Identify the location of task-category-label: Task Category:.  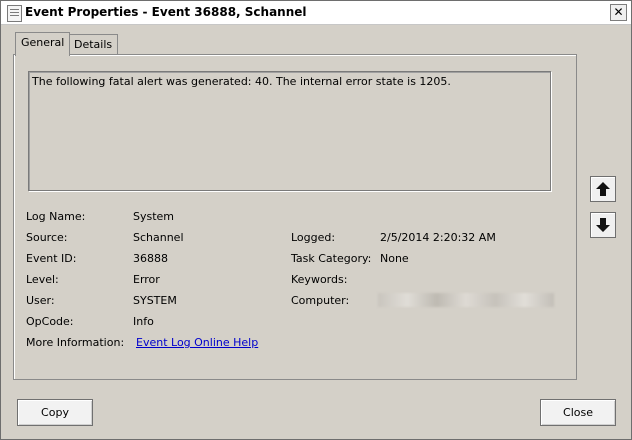
(331, 258).